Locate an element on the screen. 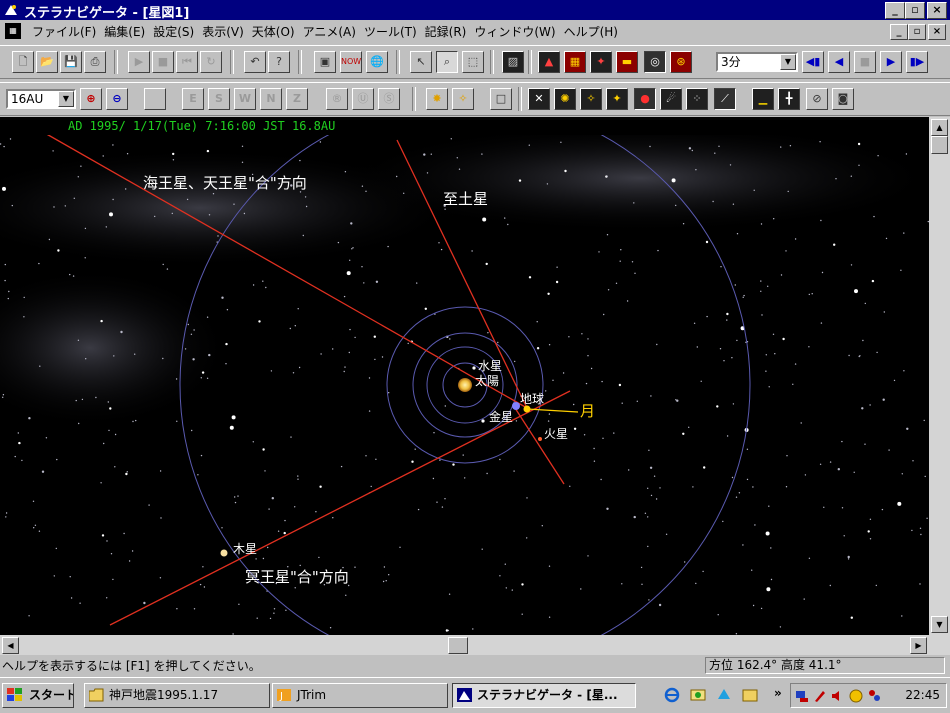 The width and height of the screenshot is (950, 713). select-area-icon: ⬚ is located at coordinates (473, 62).